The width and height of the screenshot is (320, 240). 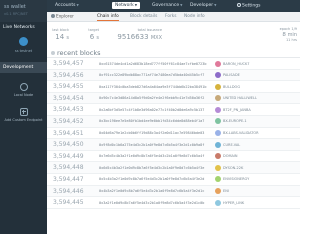 What do you see at coordinates (53, 53) in the screenshot?
I see `section-bullet-icon` at bounding box center [53, 53].